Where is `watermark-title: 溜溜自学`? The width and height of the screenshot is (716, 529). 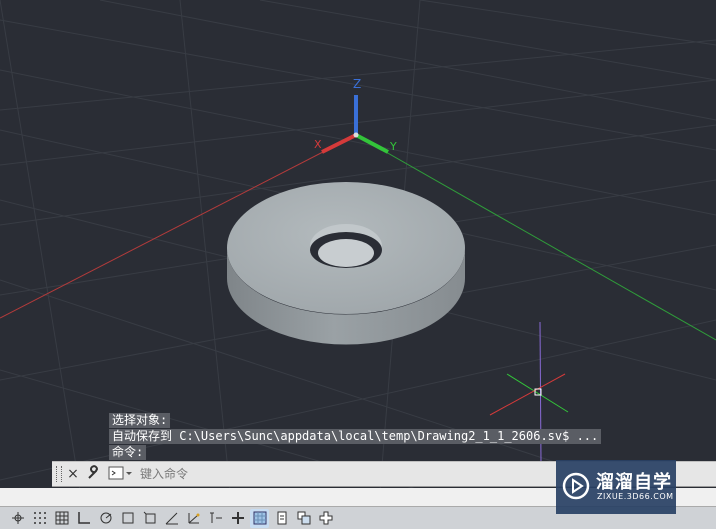
watermark-title: 溜溜自学 is located at coordinates (634, 482).